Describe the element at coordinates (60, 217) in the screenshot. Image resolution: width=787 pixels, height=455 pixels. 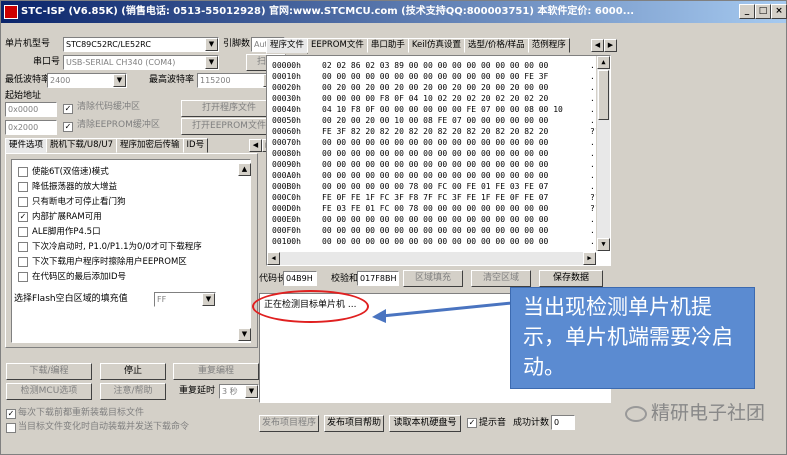
I see `option-row: ✓ 内部扩展RAM可用` at that location.